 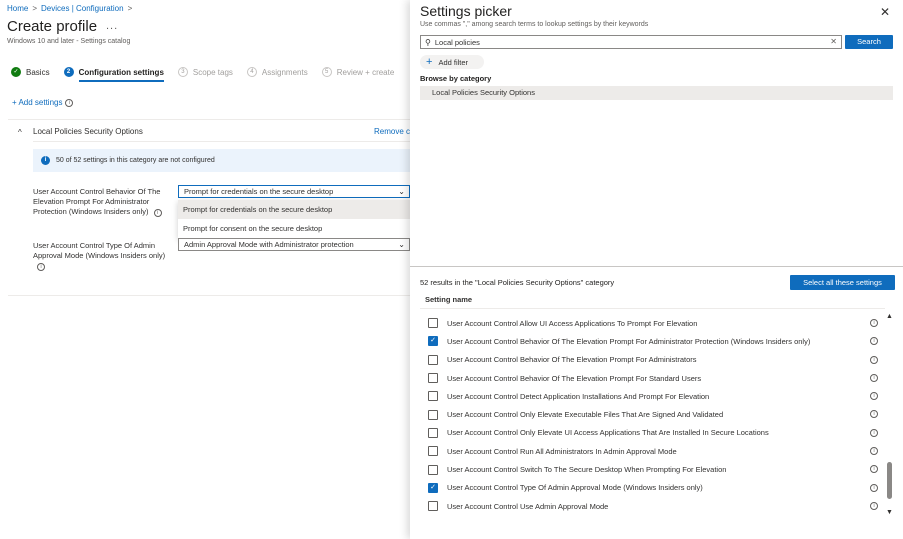 What do you see at coordinates (82, 8) in the screenshot?
I see `breadcrumb-devices: Devices | Configuration` at bounding box center [82, 8].